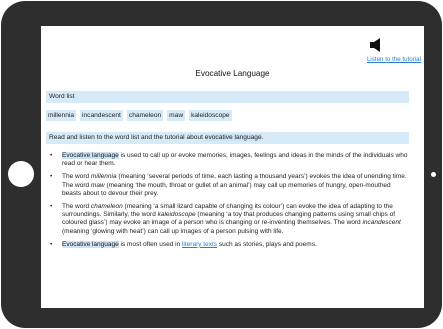 The height and width of the screenshot is (329, 443). Describe the element at coordinates (145, 115) in the screenshot. I see `word-chip: chameleon` at that location.